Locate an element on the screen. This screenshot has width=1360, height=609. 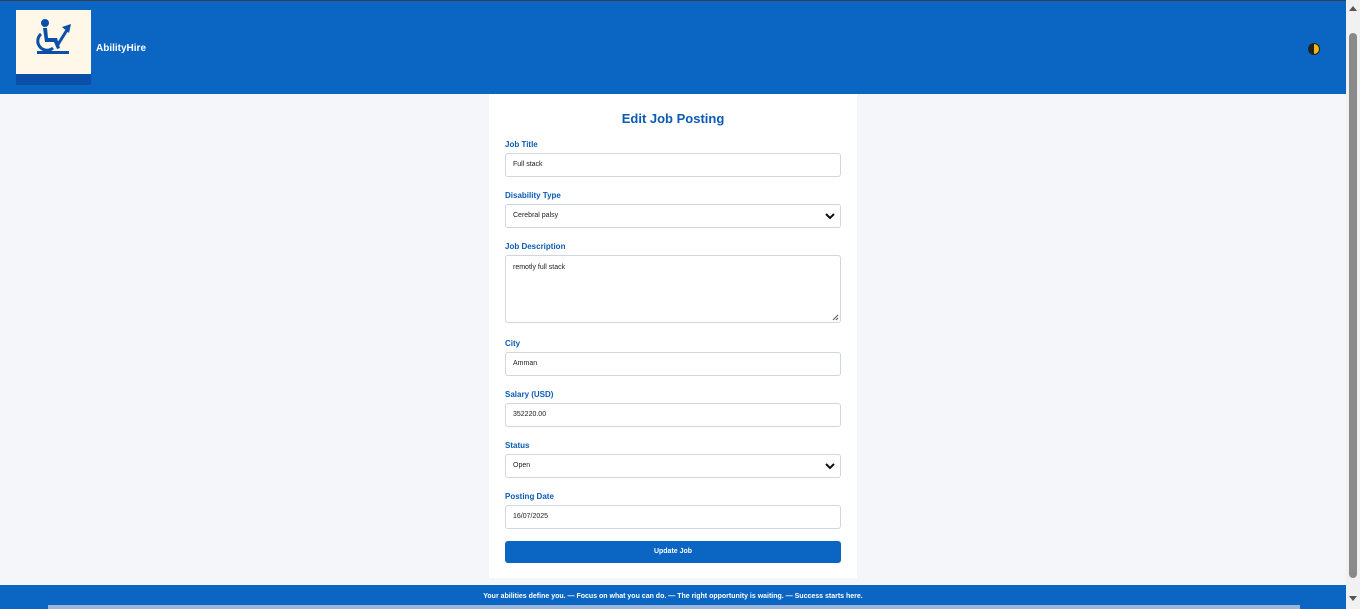
scroll-up-icon is located at coordinates (1353, 8).